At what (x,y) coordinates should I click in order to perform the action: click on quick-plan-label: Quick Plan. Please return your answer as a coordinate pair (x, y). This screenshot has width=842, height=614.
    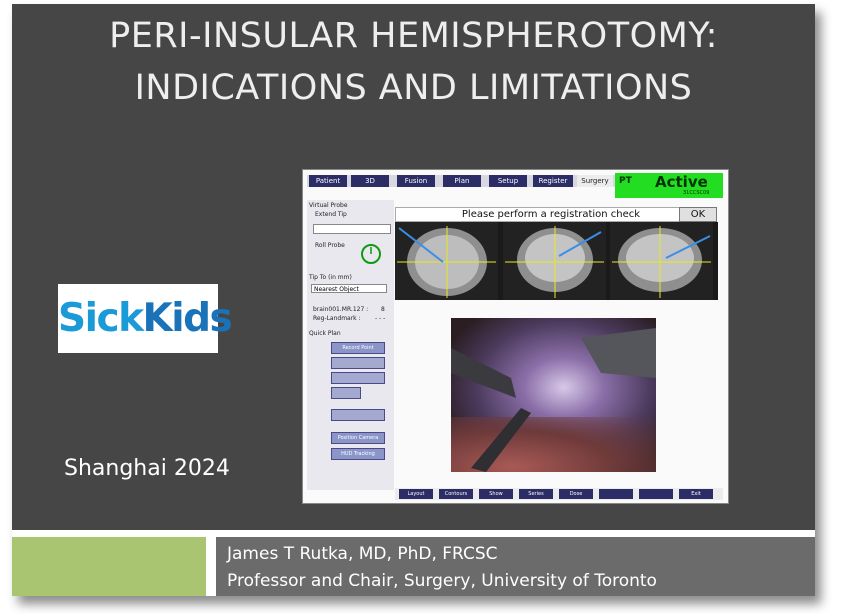
    Looking at the image, I should click on (325, 333).